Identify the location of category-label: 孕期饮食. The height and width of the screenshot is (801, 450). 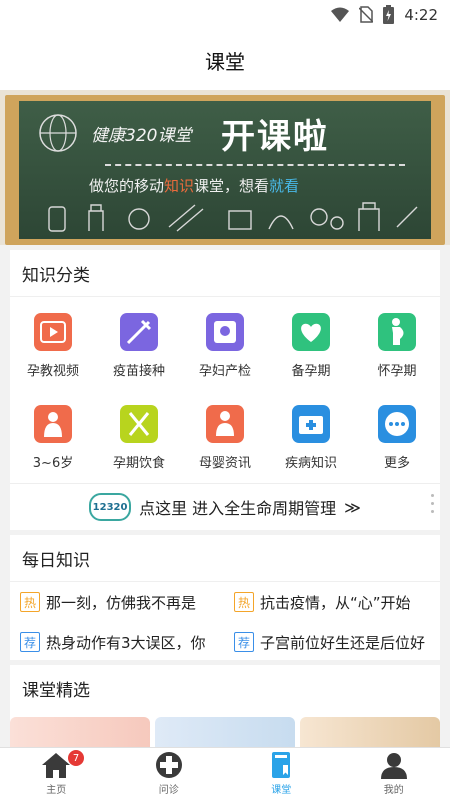
(139, 461).